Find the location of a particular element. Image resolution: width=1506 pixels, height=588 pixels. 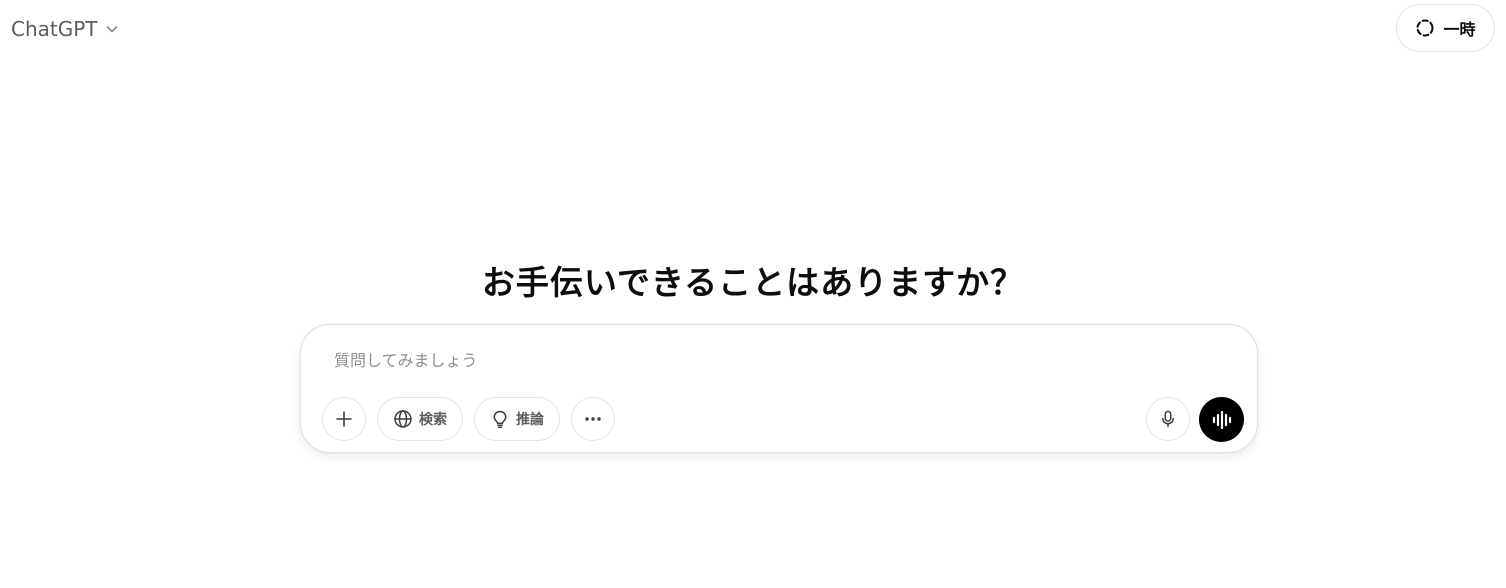

more-tools-button is located at coordinates (593, 419).